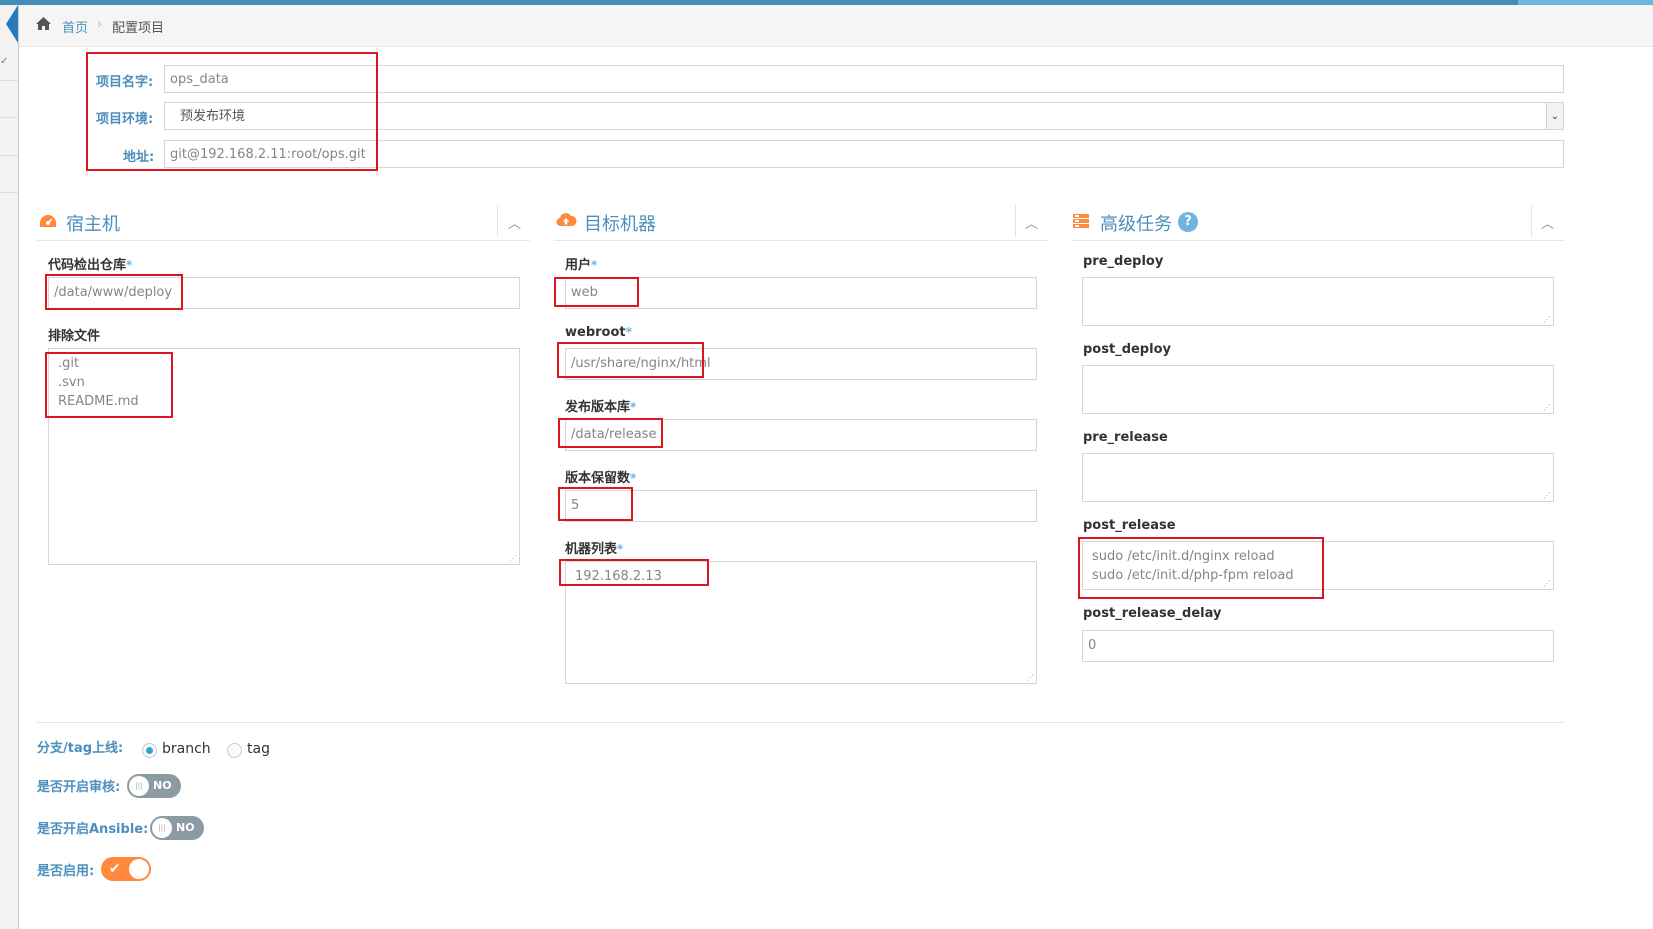 This screenshot has width=1653, height=929. I want to click on project-addr-label: 地址:, so click(139, 157).